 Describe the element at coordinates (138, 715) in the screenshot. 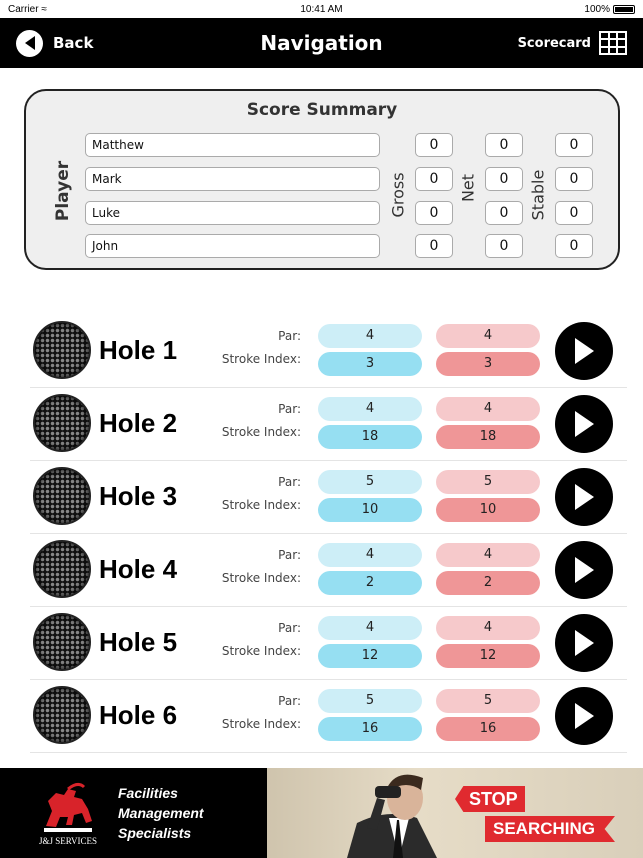

I see `hole-name: Hole 6` at that location.